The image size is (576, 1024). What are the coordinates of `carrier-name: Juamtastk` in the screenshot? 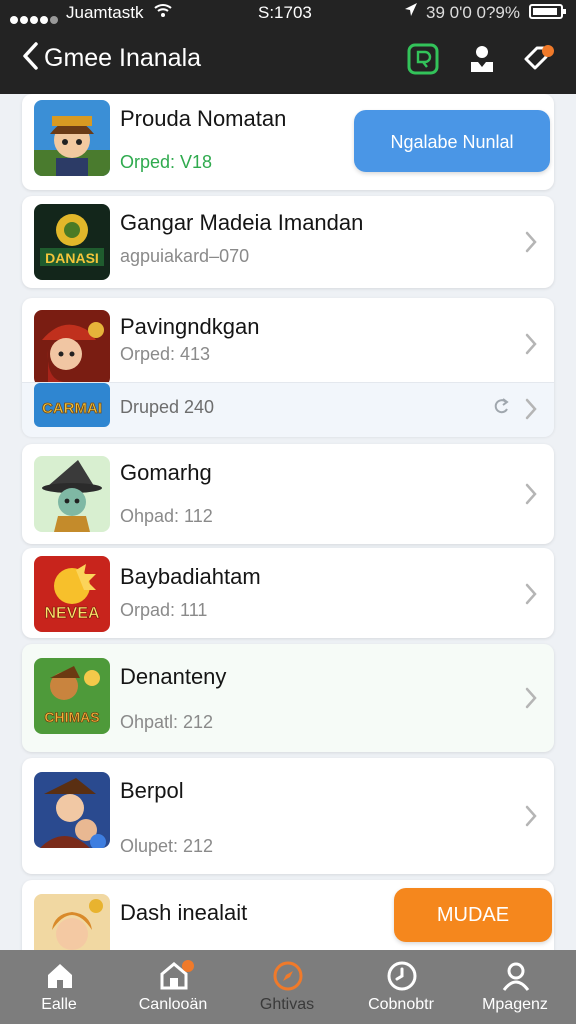 It's located at (105, 12).